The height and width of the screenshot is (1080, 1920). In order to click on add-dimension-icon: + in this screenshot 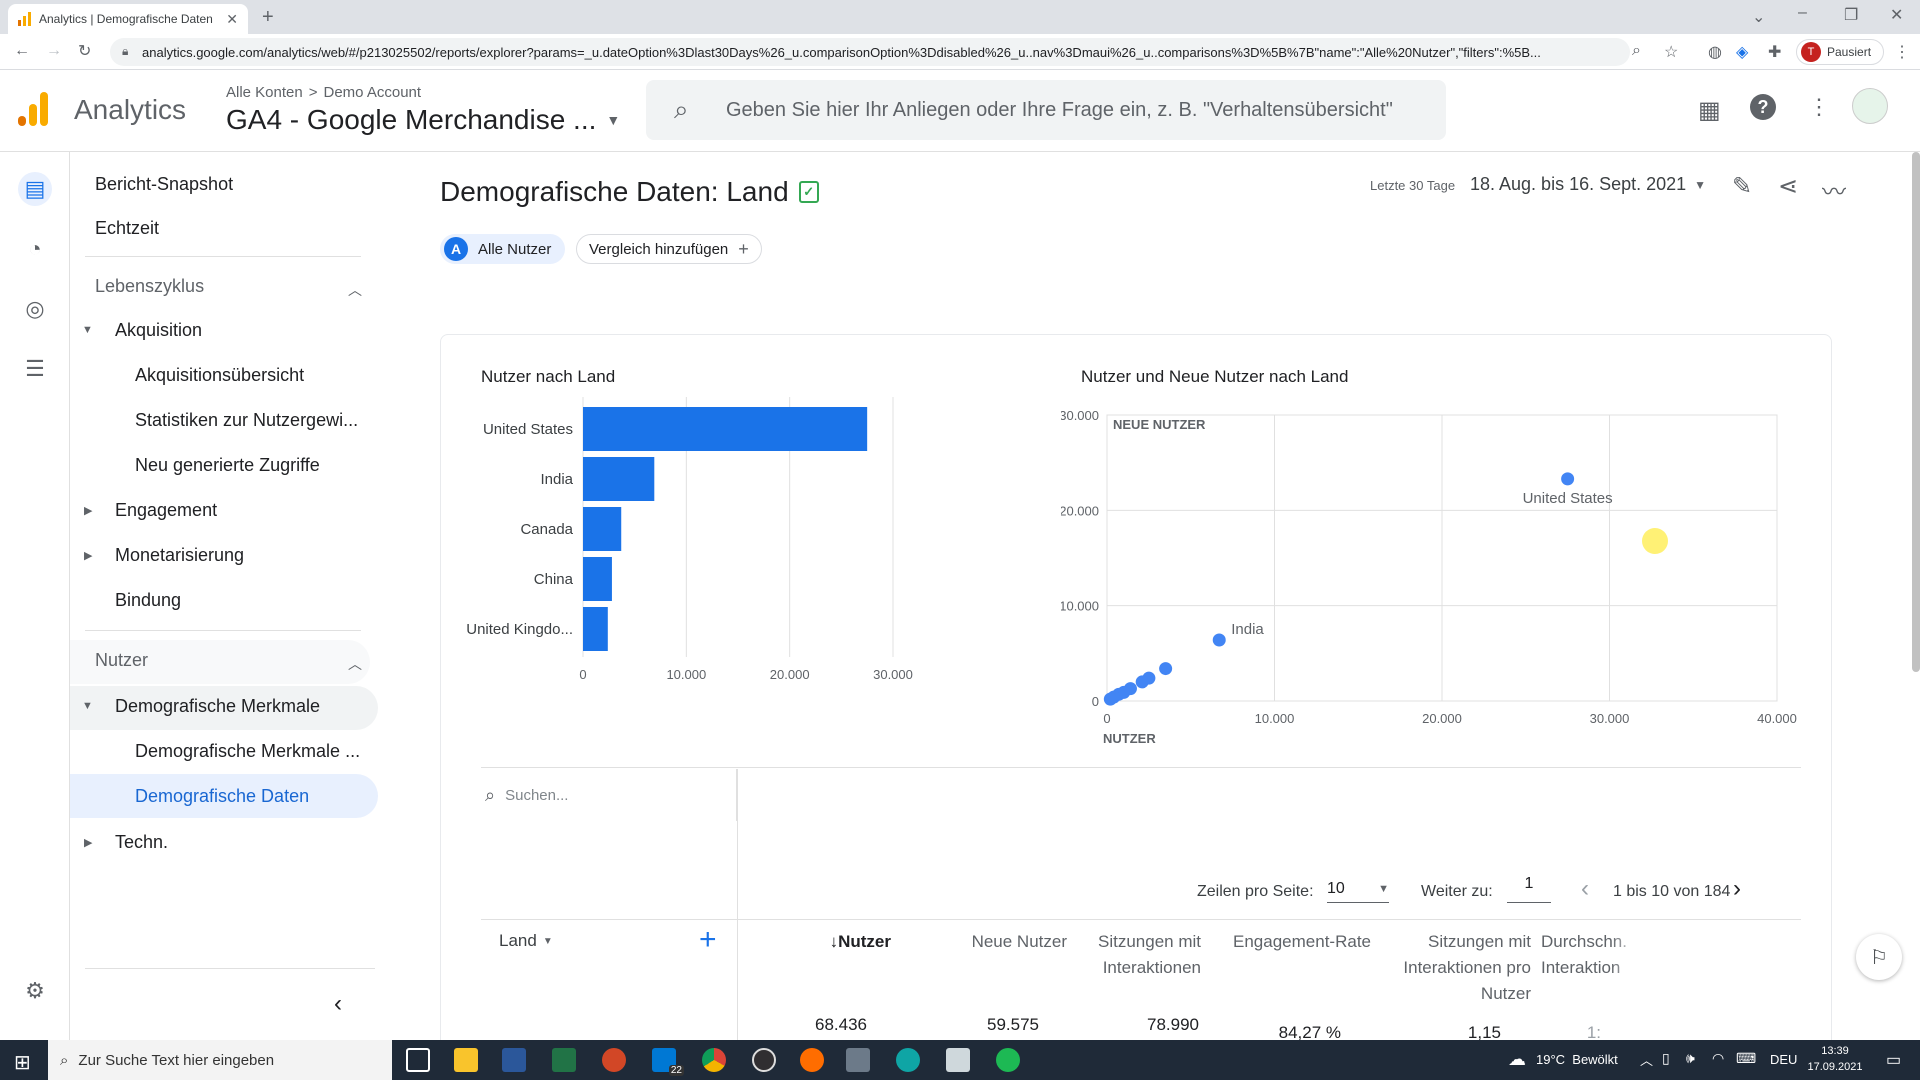, I will do `click(708, 940)`.